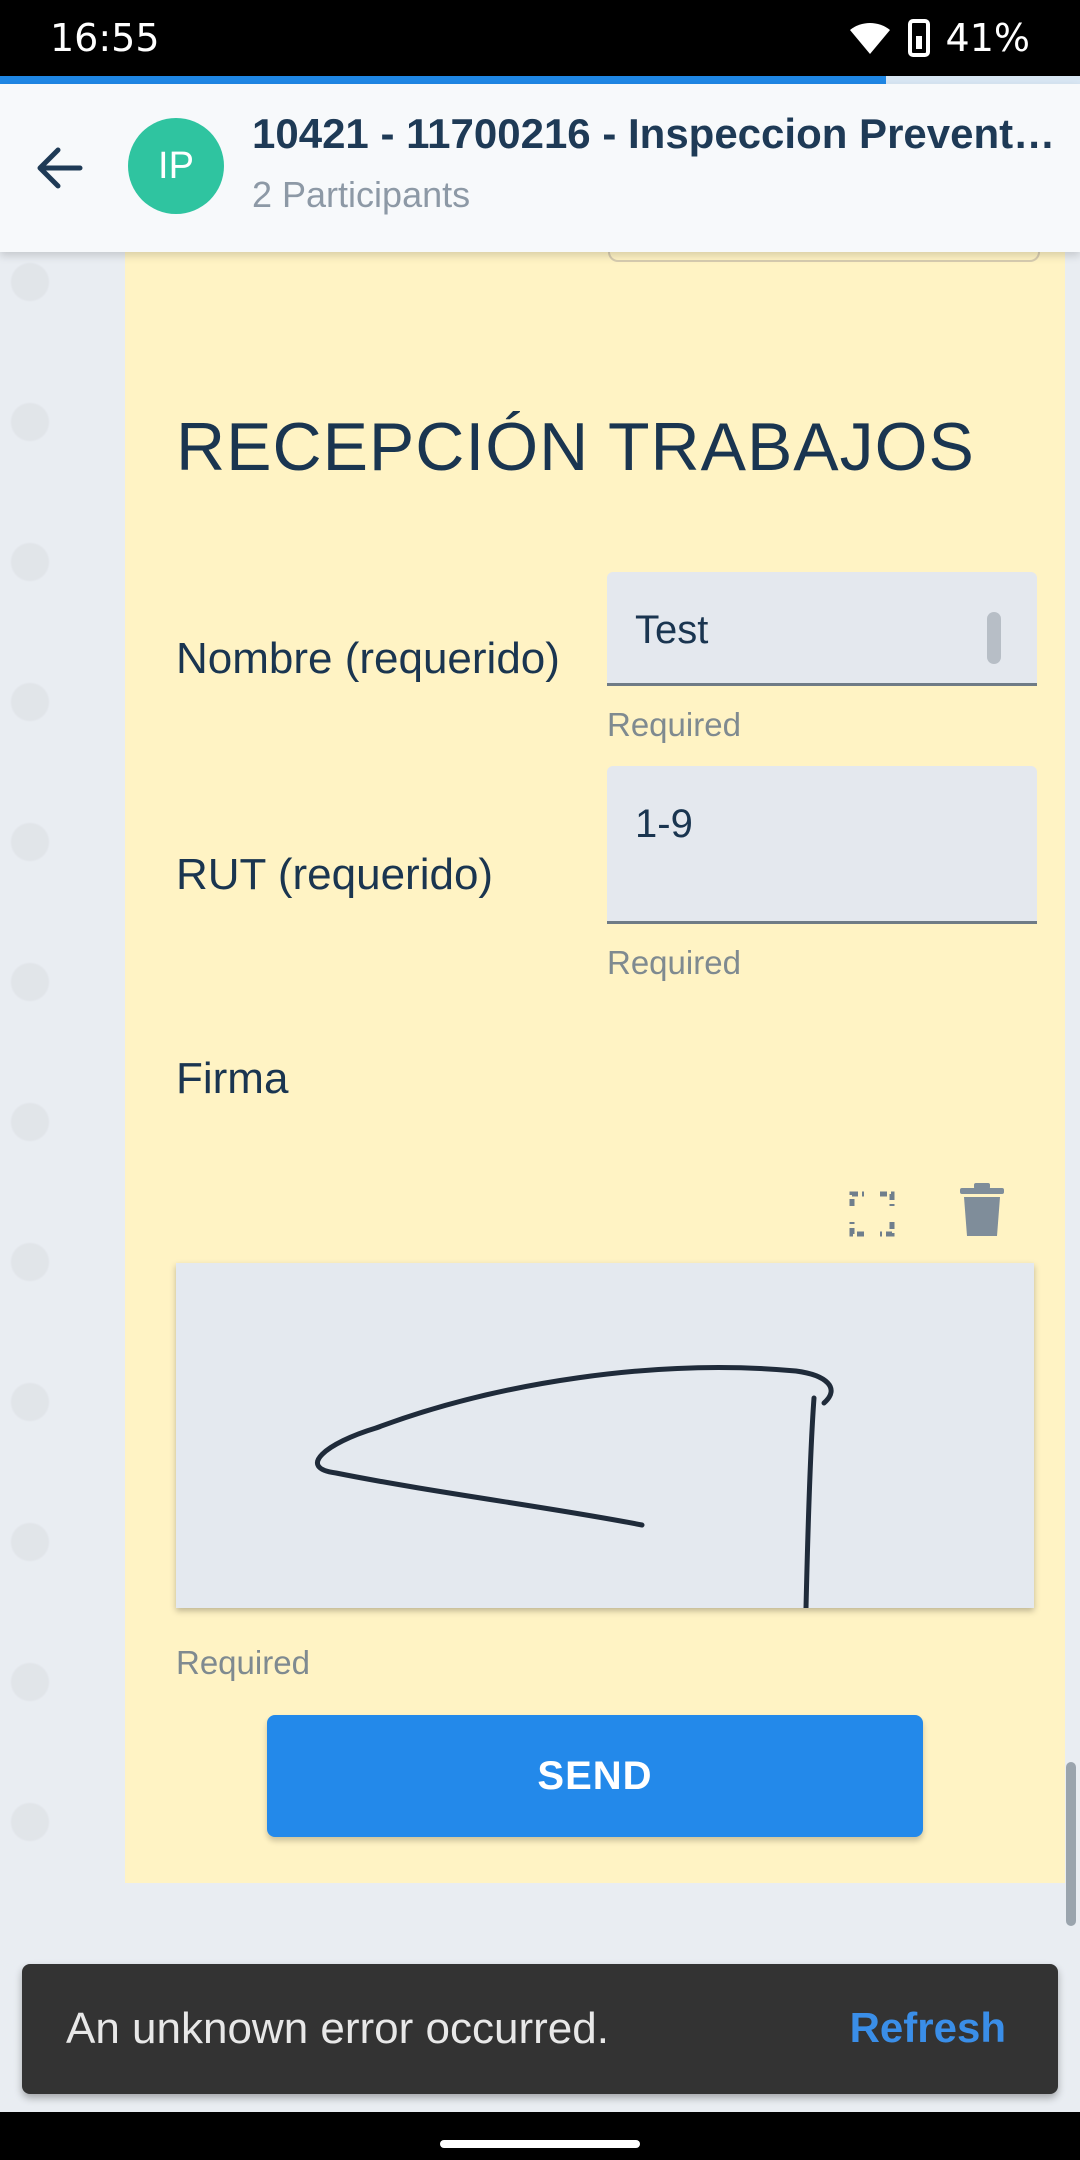 This screenshot has width=1080, height=2160. I want to click on status-time: 16:55, so click(105, 38).